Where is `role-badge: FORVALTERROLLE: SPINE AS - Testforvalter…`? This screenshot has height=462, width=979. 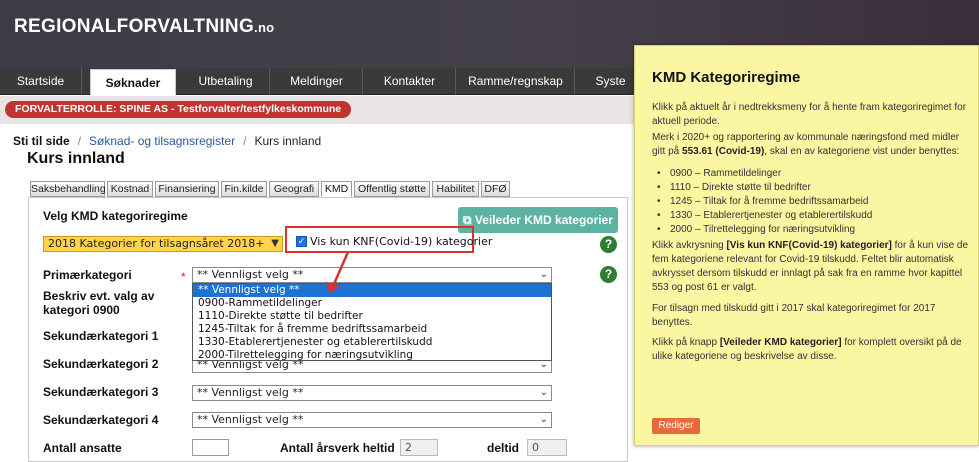
role-badge: FORVALTERROLLE: SPINE AS - Testforvalter… is located at coordinates (178, 109).